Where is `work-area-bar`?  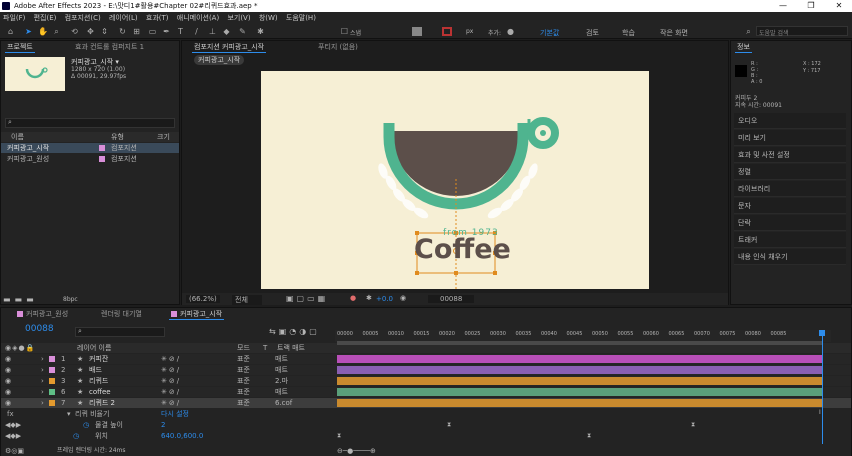 work-area-bar is located at coordinates (579, 343).